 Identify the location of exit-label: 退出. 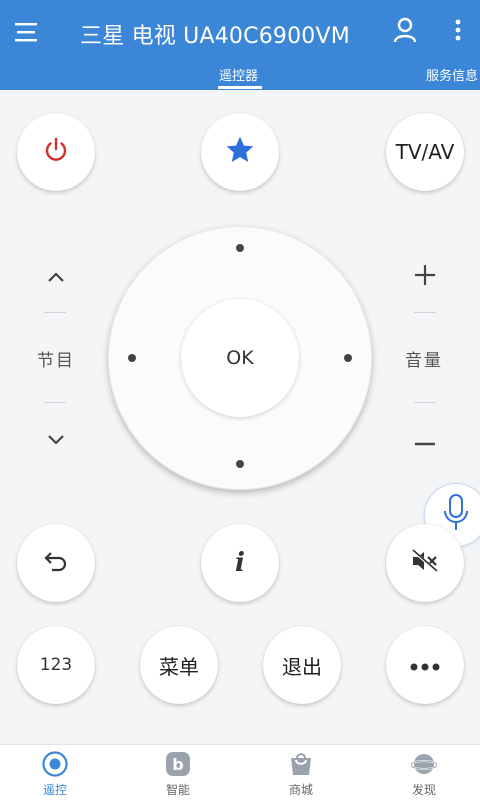
(302, 666).